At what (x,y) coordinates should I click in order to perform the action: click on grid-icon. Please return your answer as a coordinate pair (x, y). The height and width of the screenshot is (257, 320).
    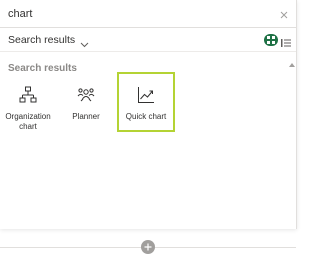
    Looking at the image, I should click on (271, 40).